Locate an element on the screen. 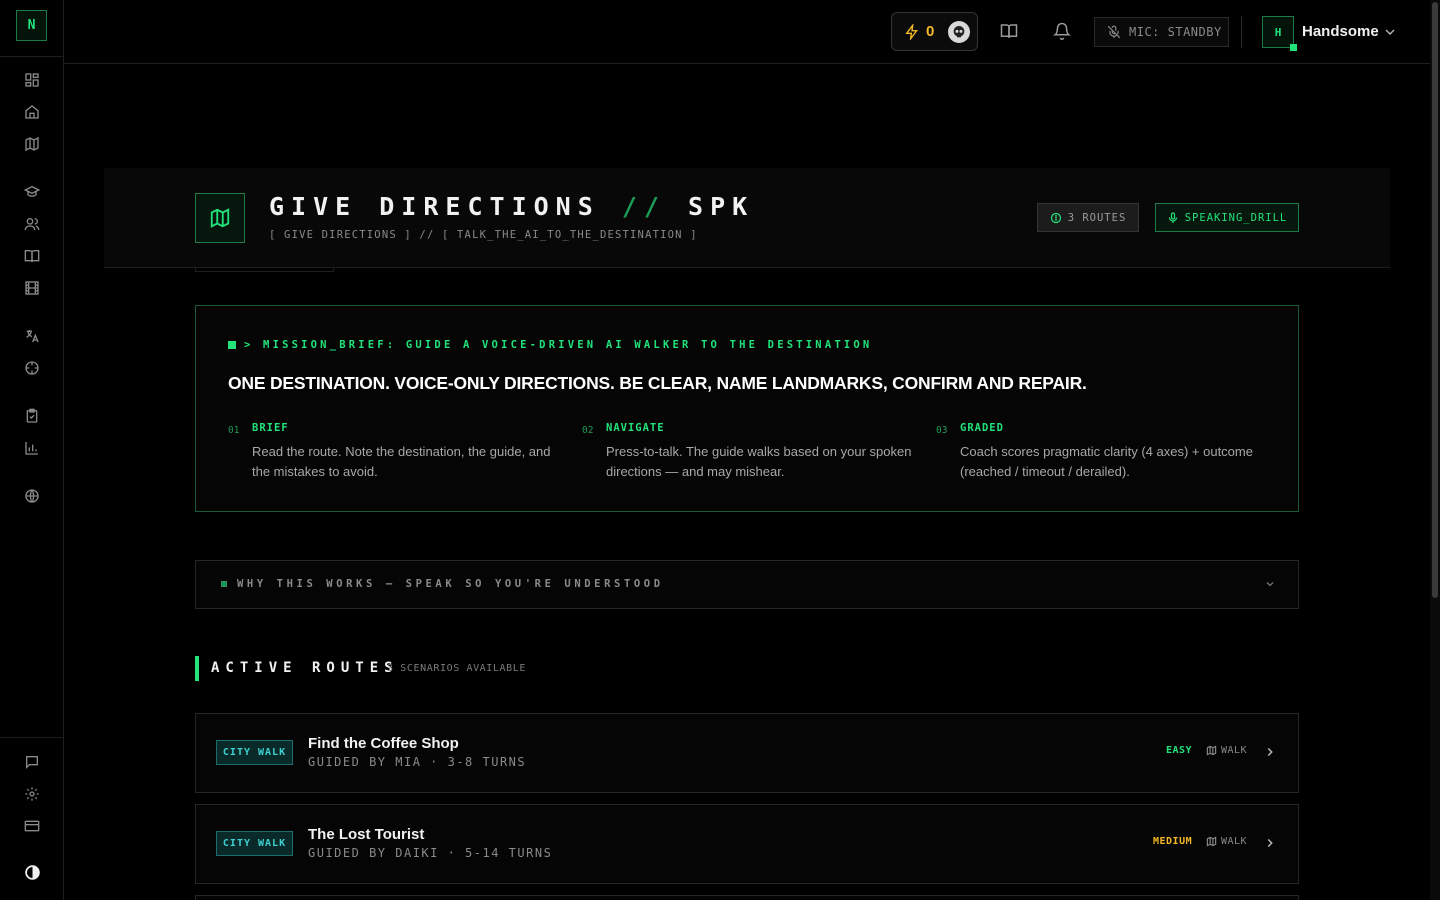 The width and height of the screenshot is (1440, 900). bar-chart-icon is located at coordinates (32, 448).